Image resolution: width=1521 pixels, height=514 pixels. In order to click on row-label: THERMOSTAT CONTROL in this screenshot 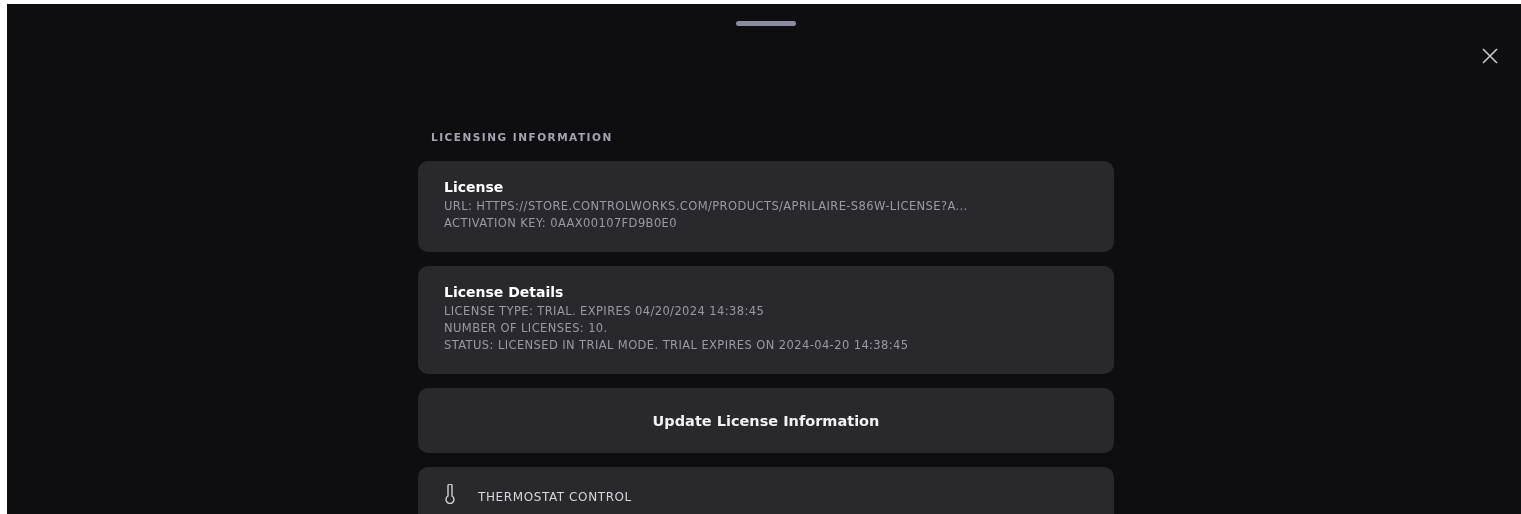, I will do `click(555, 497)`.